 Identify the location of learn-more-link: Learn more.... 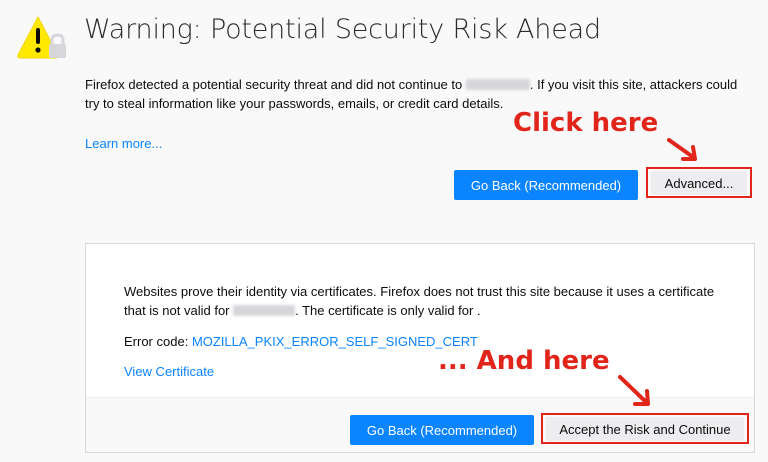
(123, 143).